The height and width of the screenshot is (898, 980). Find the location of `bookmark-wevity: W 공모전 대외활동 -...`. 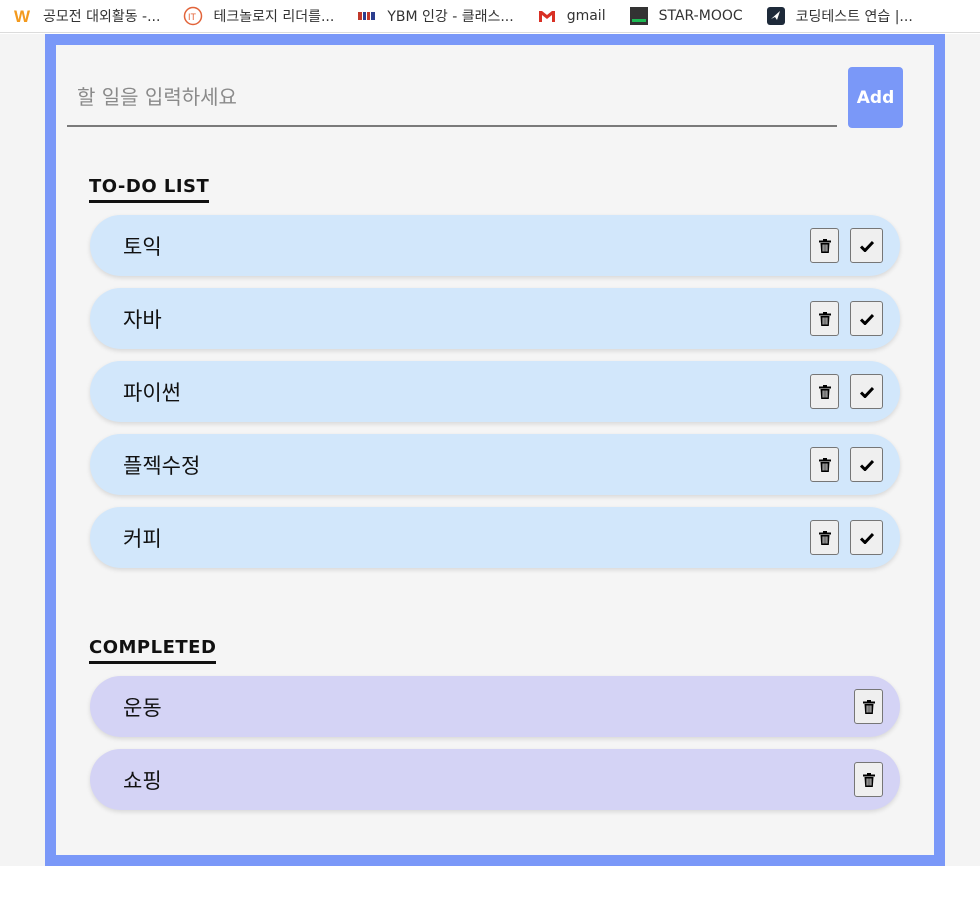

bookmark-wevity: W 공모전 대외활동 -... is located at coordinates (85, 16).